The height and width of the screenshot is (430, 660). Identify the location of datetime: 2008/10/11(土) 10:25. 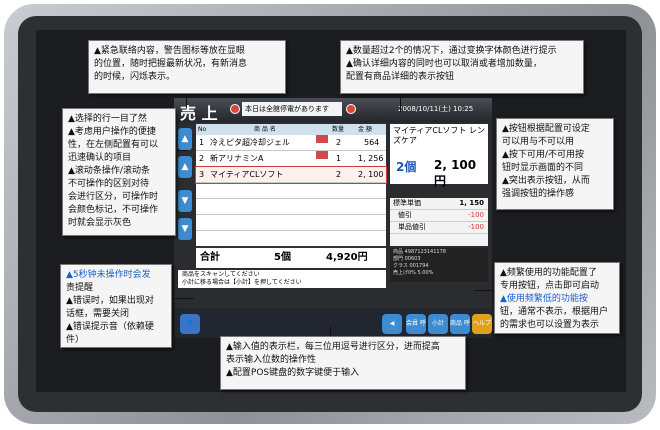
(436, 109).